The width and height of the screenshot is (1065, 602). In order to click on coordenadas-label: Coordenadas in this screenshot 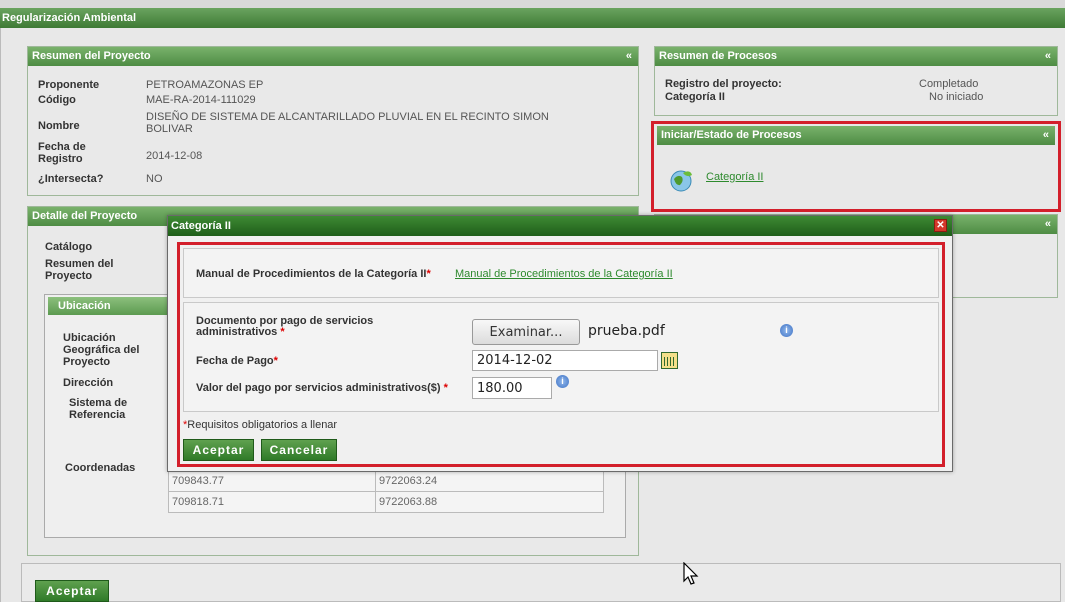, I will do `click(100, 468)`.